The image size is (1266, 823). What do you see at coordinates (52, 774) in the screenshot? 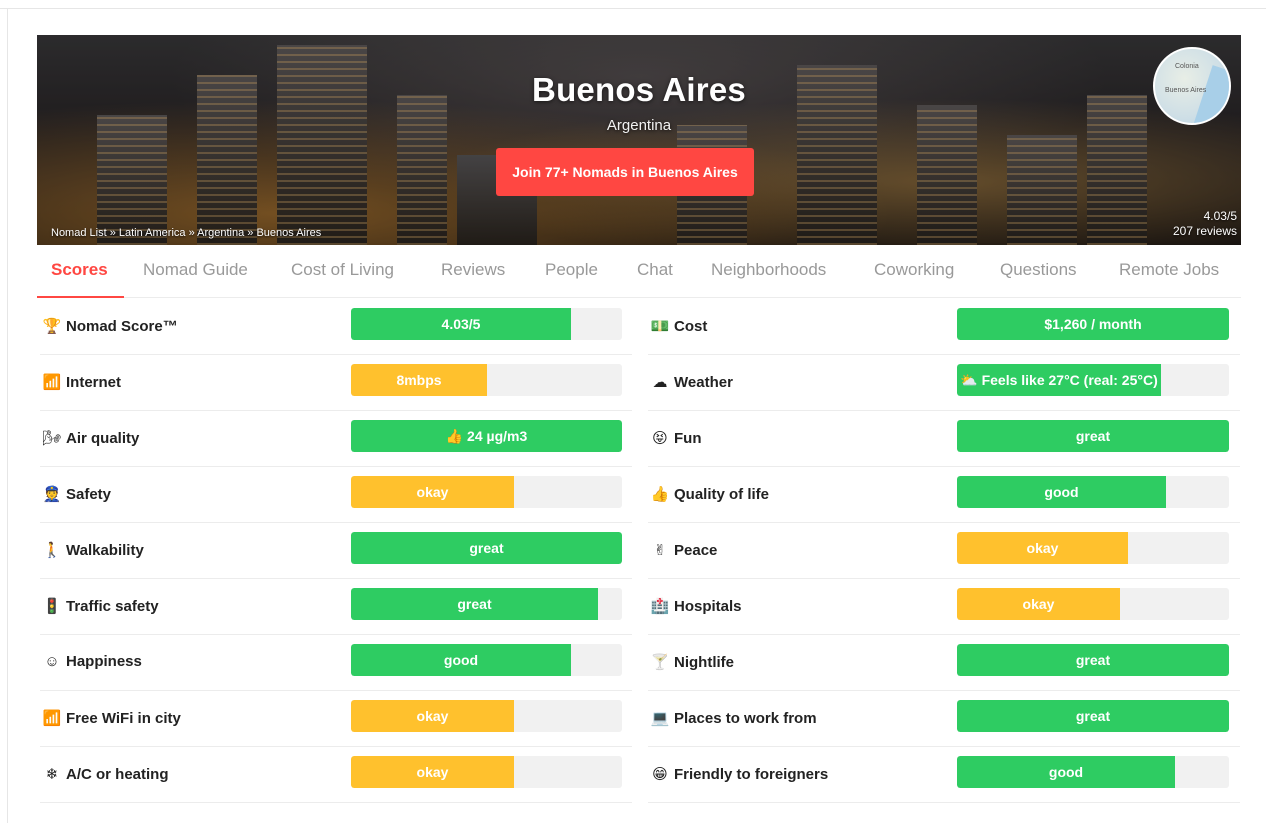
I see `snowflake-icon: ❄` at bounding box center [52, 774].